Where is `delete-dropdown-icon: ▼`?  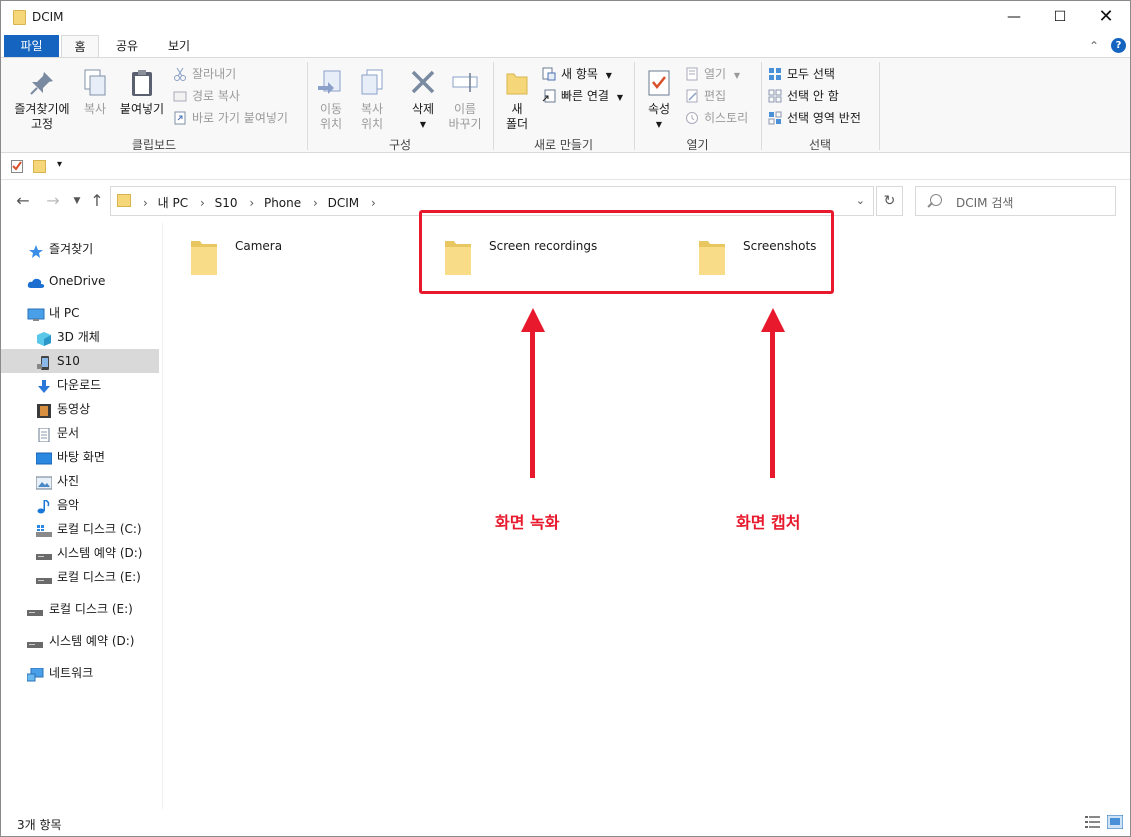 delete-dropdown-icon: ▼ is located at coordinates (423, 124).